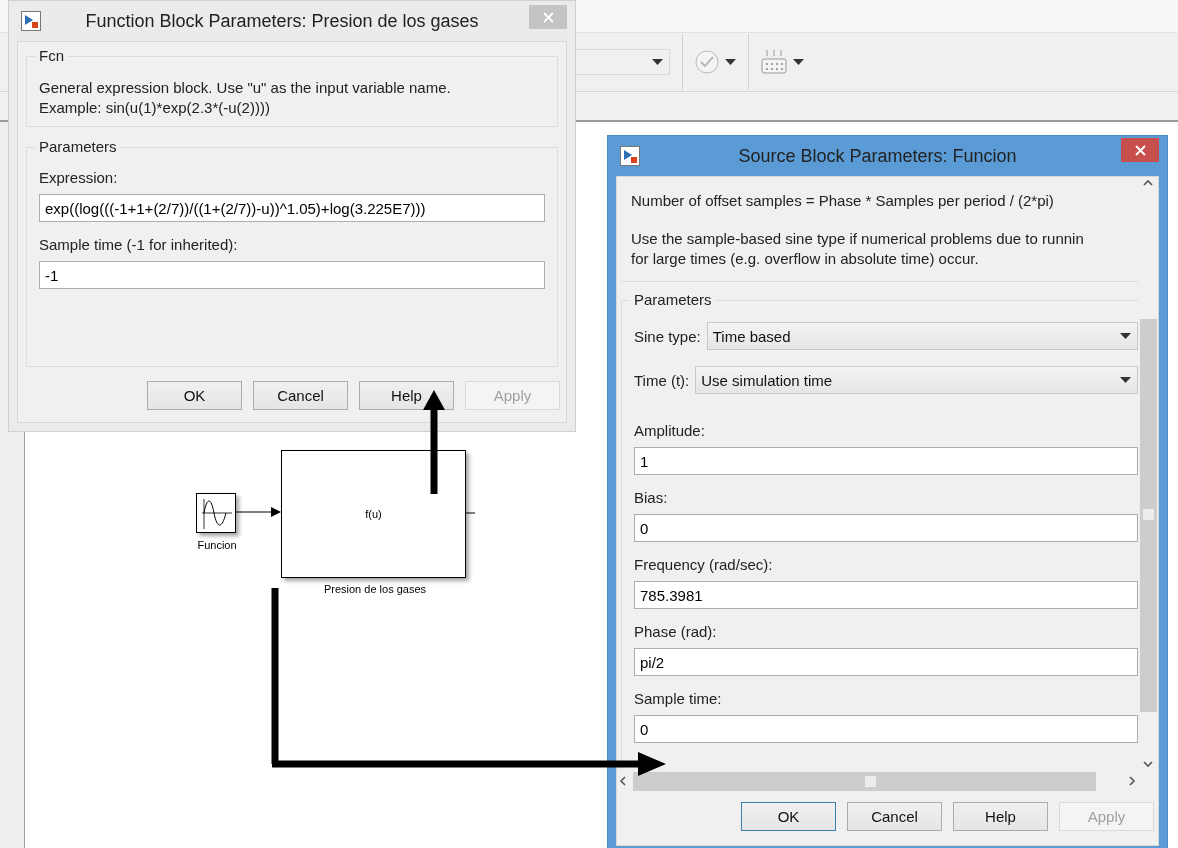 This screenshot has width=1178, height=848. What do you see at coordinates (375, 589) in the screenshot?
I see `block-label: Presion de los gases` at bounding box center [375, 589].